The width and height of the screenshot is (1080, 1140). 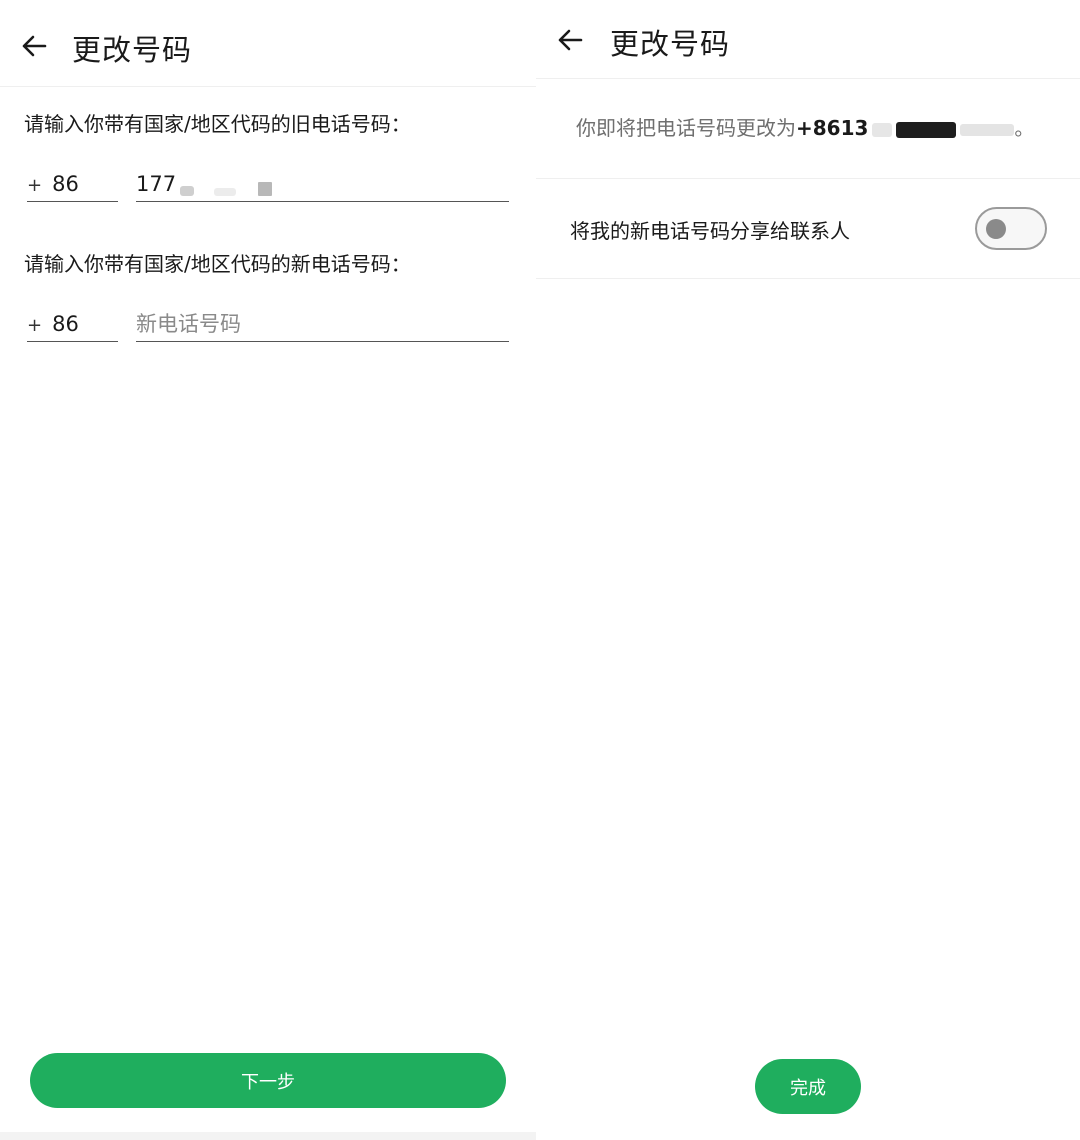 What do you see at coordinates (156, 184) in the screenshot?
I see `old-phone-value: 177` at bounding box center [156, 184].